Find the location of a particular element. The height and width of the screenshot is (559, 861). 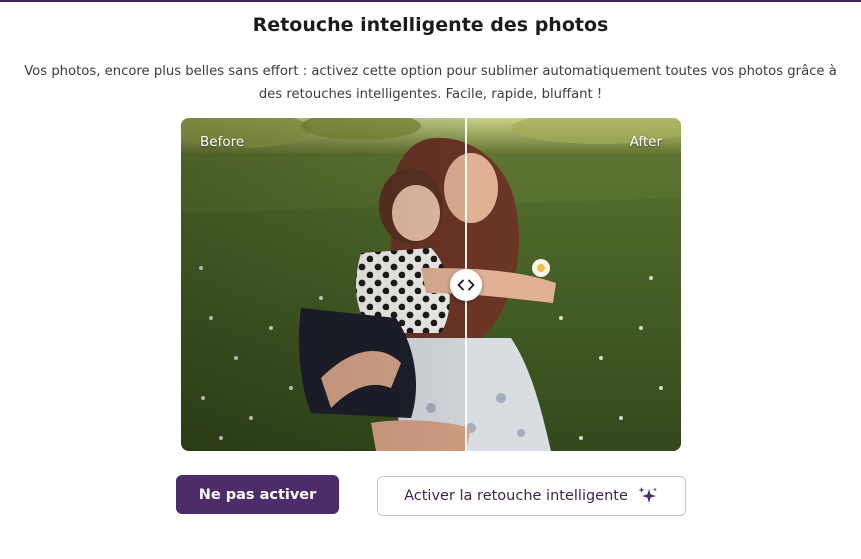

dialog-title: Retouche intelligente des photos is located at coordinates (430, 25).